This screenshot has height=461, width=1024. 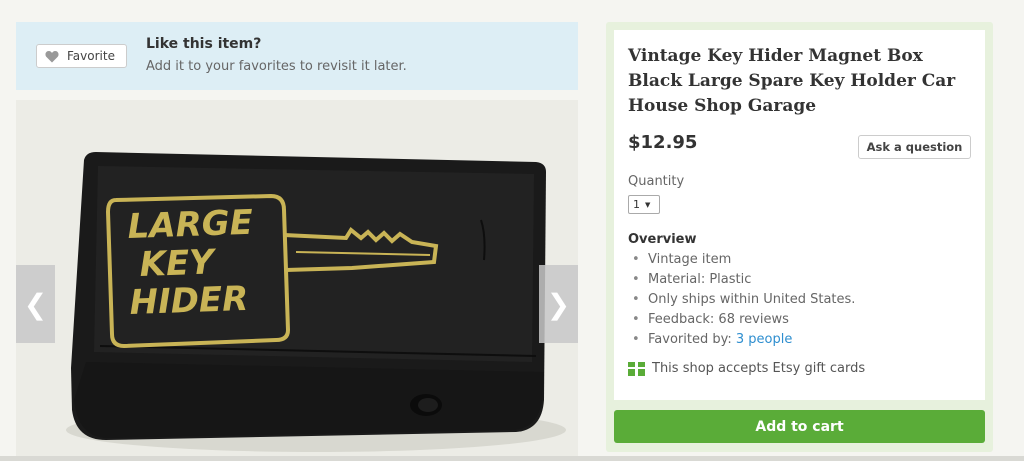 I want to click on add-to-cart-button: Add to cart, so click(x=799, y=426).